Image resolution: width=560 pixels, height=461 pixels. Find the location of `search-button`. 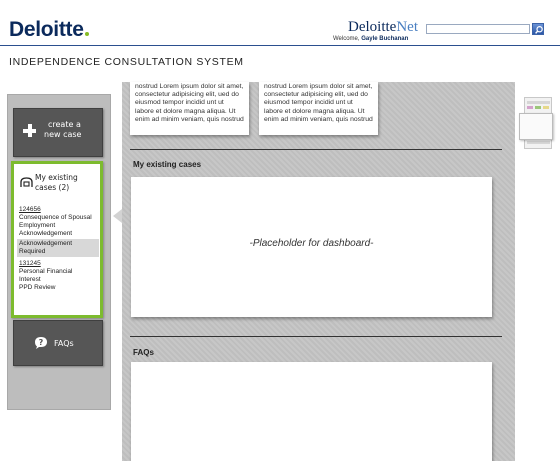

search-button is located at coordinates (538, 29).